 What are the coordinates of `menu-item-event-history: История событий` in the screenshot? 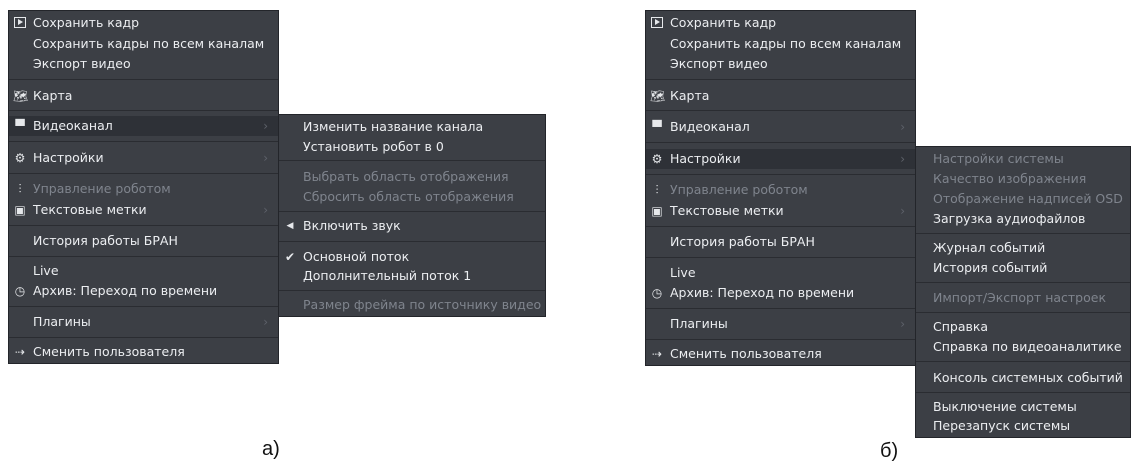 It's located at (1023, 268).